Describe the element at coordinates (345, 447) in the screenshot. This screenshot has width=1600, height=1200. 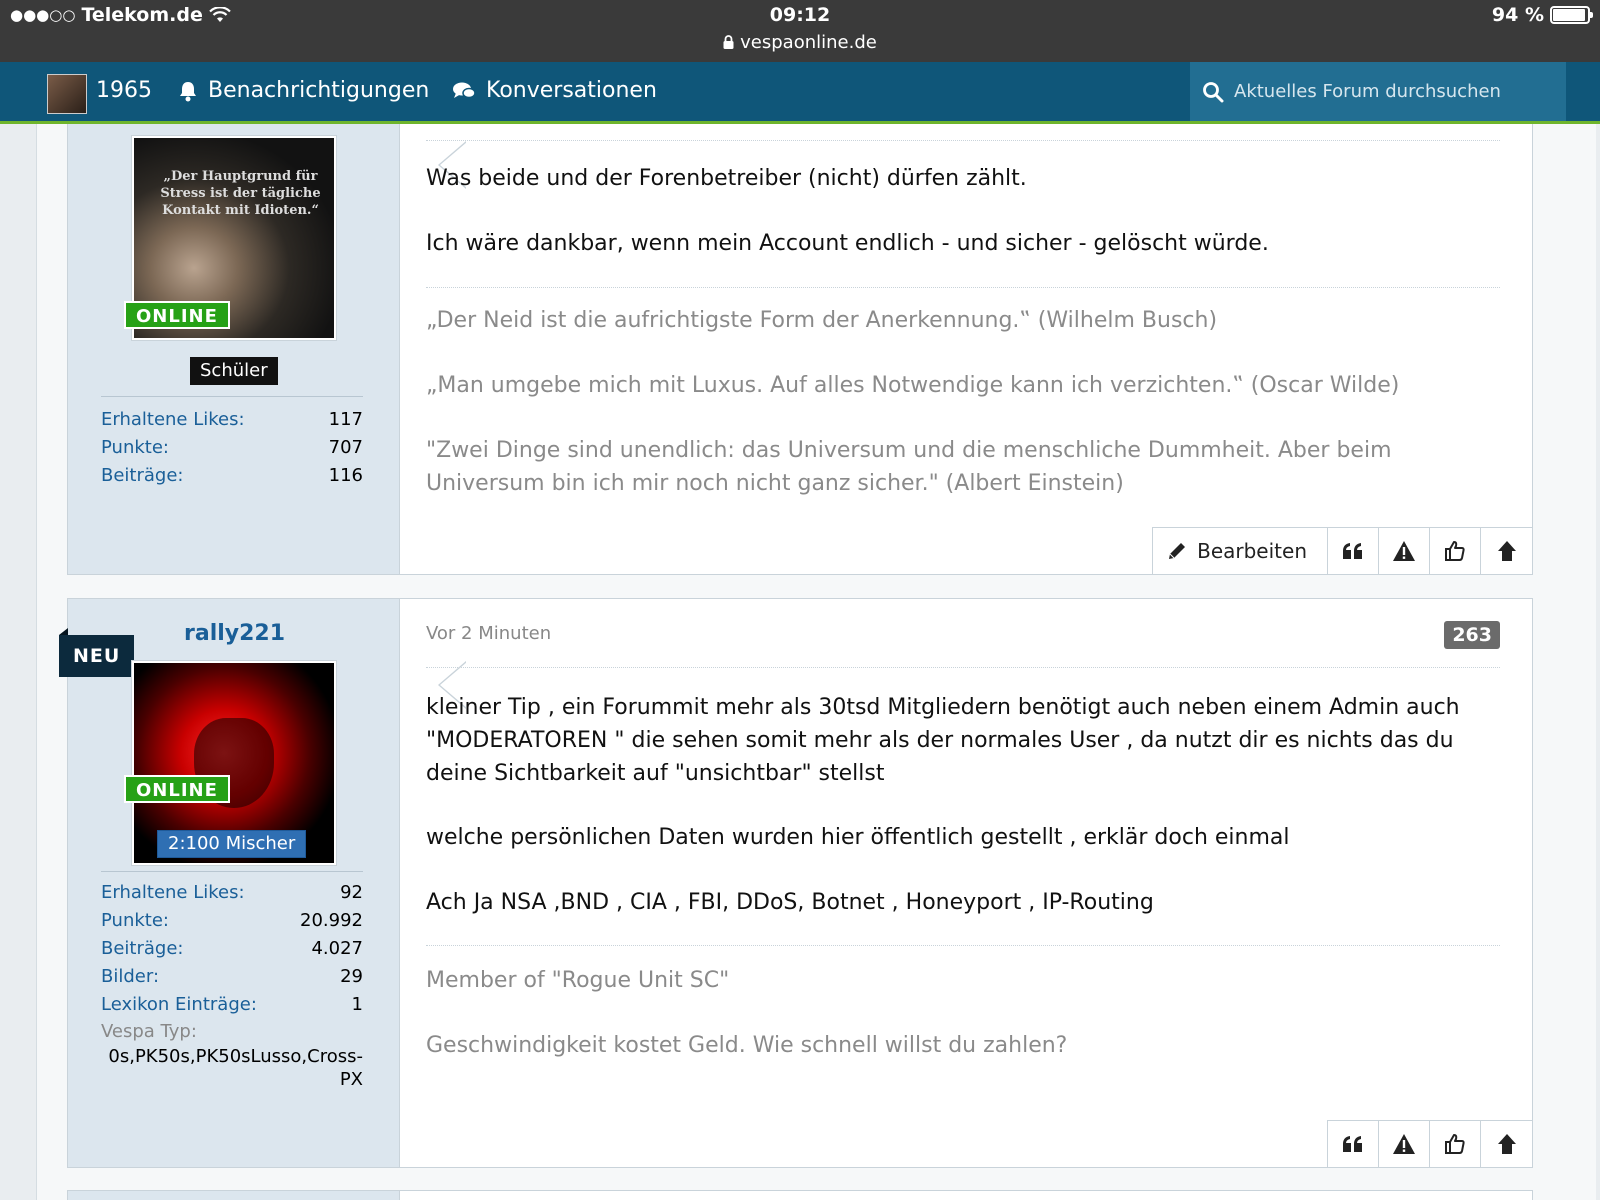
I see `stat-value: 707` at that location.